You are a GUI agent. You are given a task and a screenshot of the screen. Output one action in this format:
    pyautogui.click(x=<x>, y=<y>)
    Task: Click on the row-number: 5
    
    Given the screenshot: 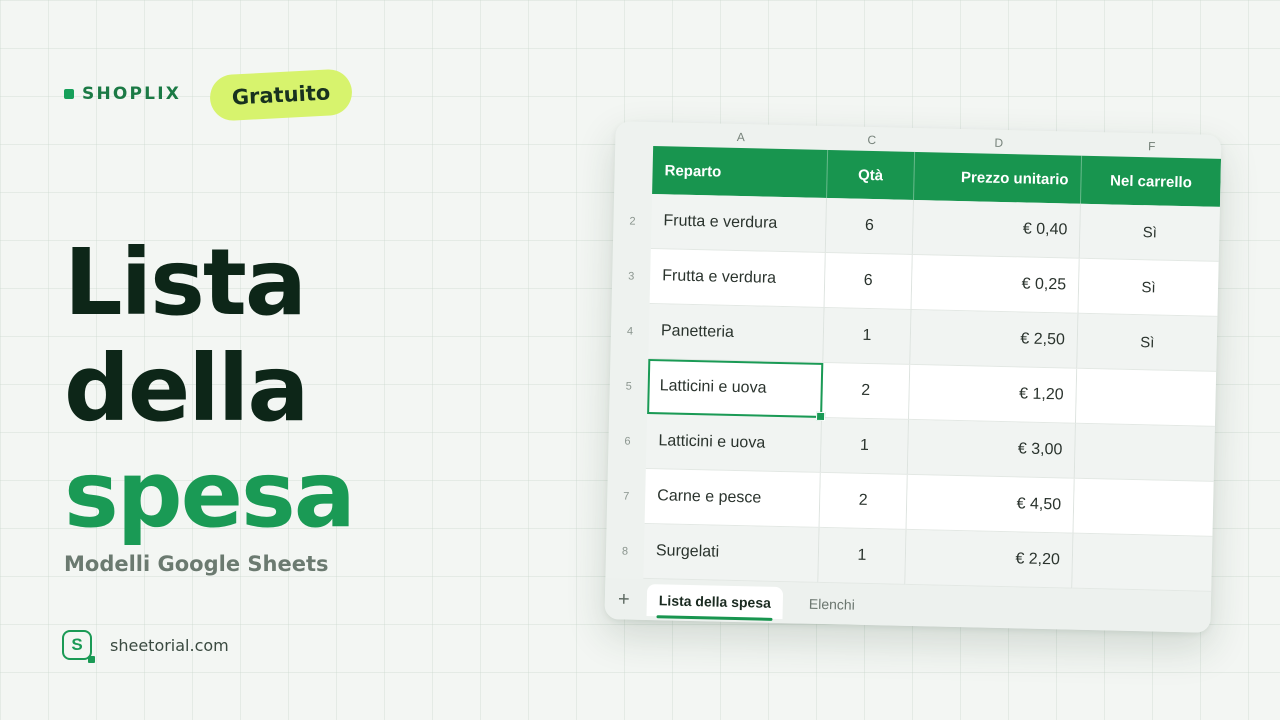 What is the action you would take?
    pyautogui.click(x=628, y=386)
    